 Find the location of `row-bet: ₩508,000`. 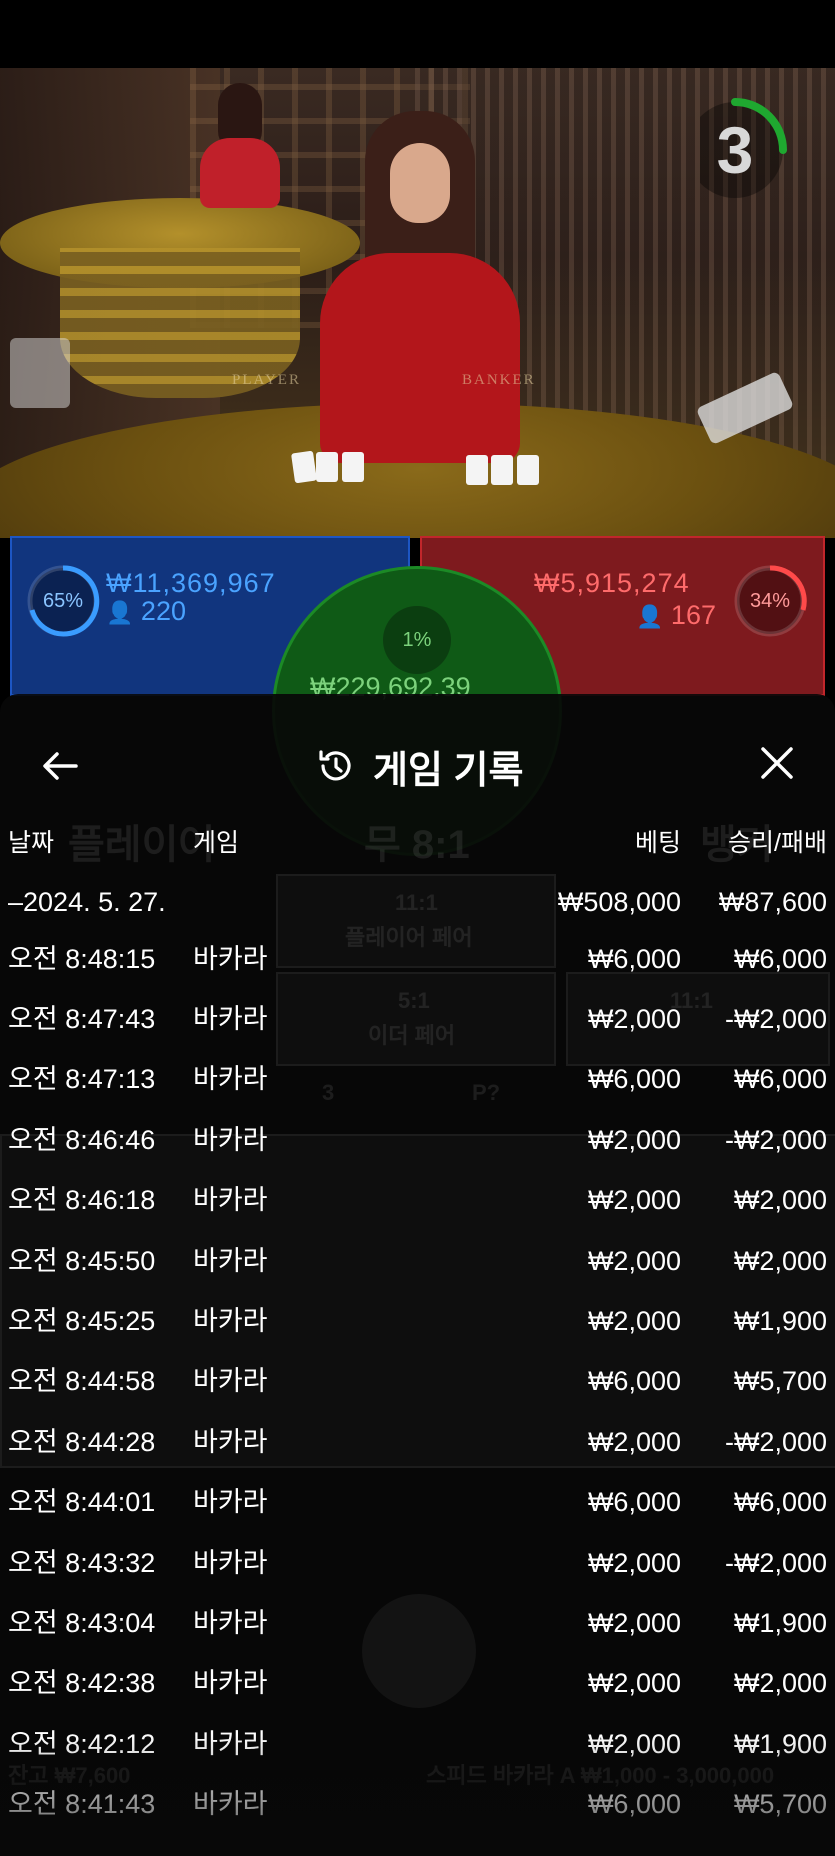

row-bet: ₩508,000 is located at coordinates (619, 902).